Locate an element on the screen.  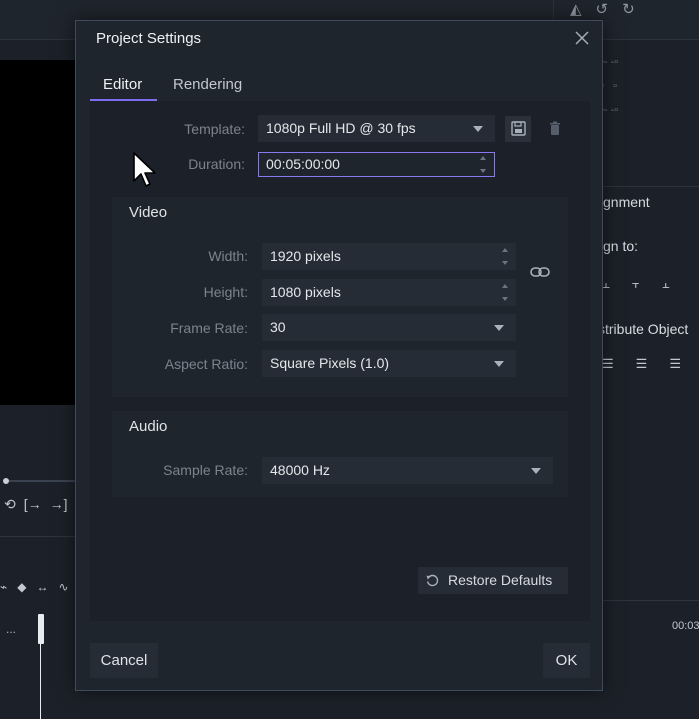
link-icon is located at coordinates (540, 272).